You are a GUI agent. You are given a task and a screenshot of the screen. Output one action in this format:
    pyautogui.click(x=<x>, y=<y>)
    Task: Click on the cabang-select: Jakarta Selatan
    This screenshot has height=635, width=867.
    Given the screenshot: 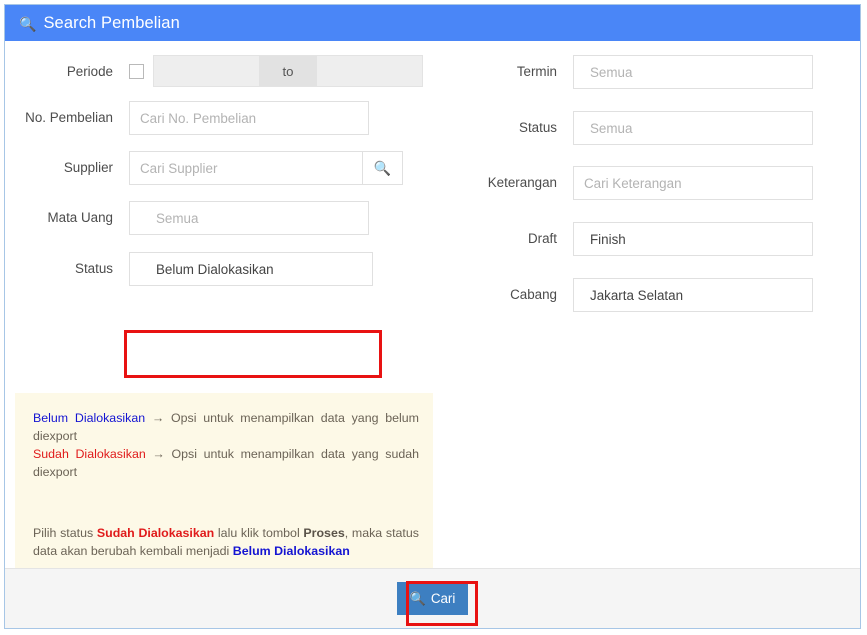 What is the action you would take?
    pyautogui.click(x=693, y=295)
    